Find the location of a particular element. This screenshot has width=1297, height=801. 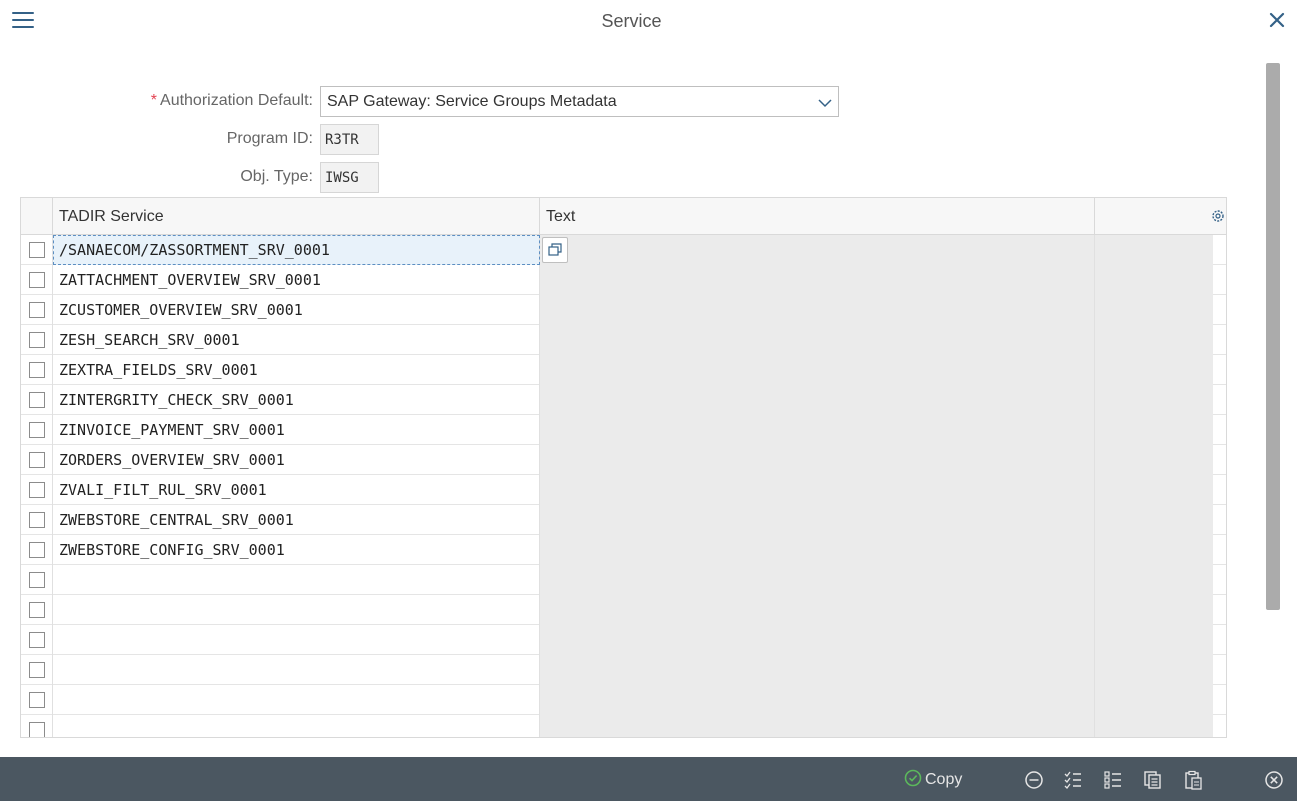

authorization-default-label: * Authorization Default: is located at coordinates (213, 101).